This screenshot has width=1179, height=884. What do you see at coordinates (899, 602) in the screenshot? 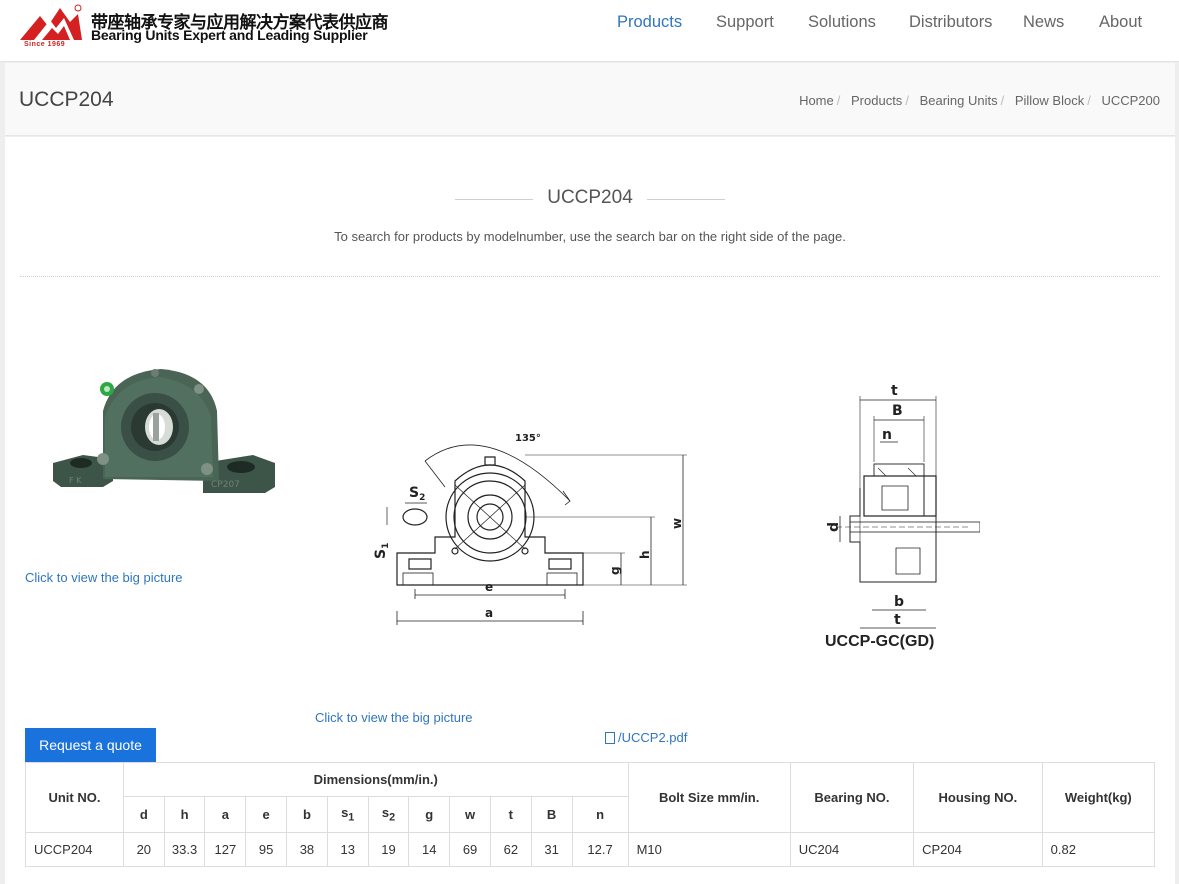
I see `dim-b: b` at bounding box center [899, 602].